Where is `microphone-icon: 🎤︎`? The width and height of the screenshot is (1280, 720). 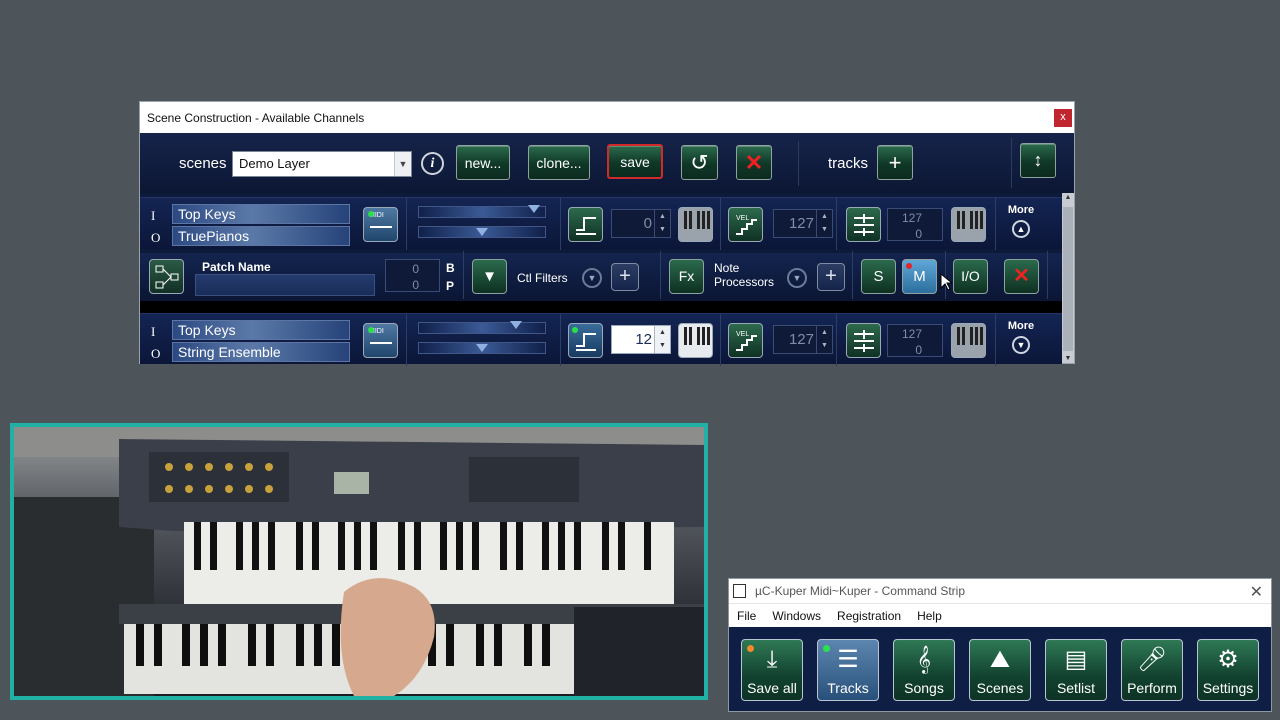
microphone-icon: 🎤︎ is located at coordinates (1152, 659).